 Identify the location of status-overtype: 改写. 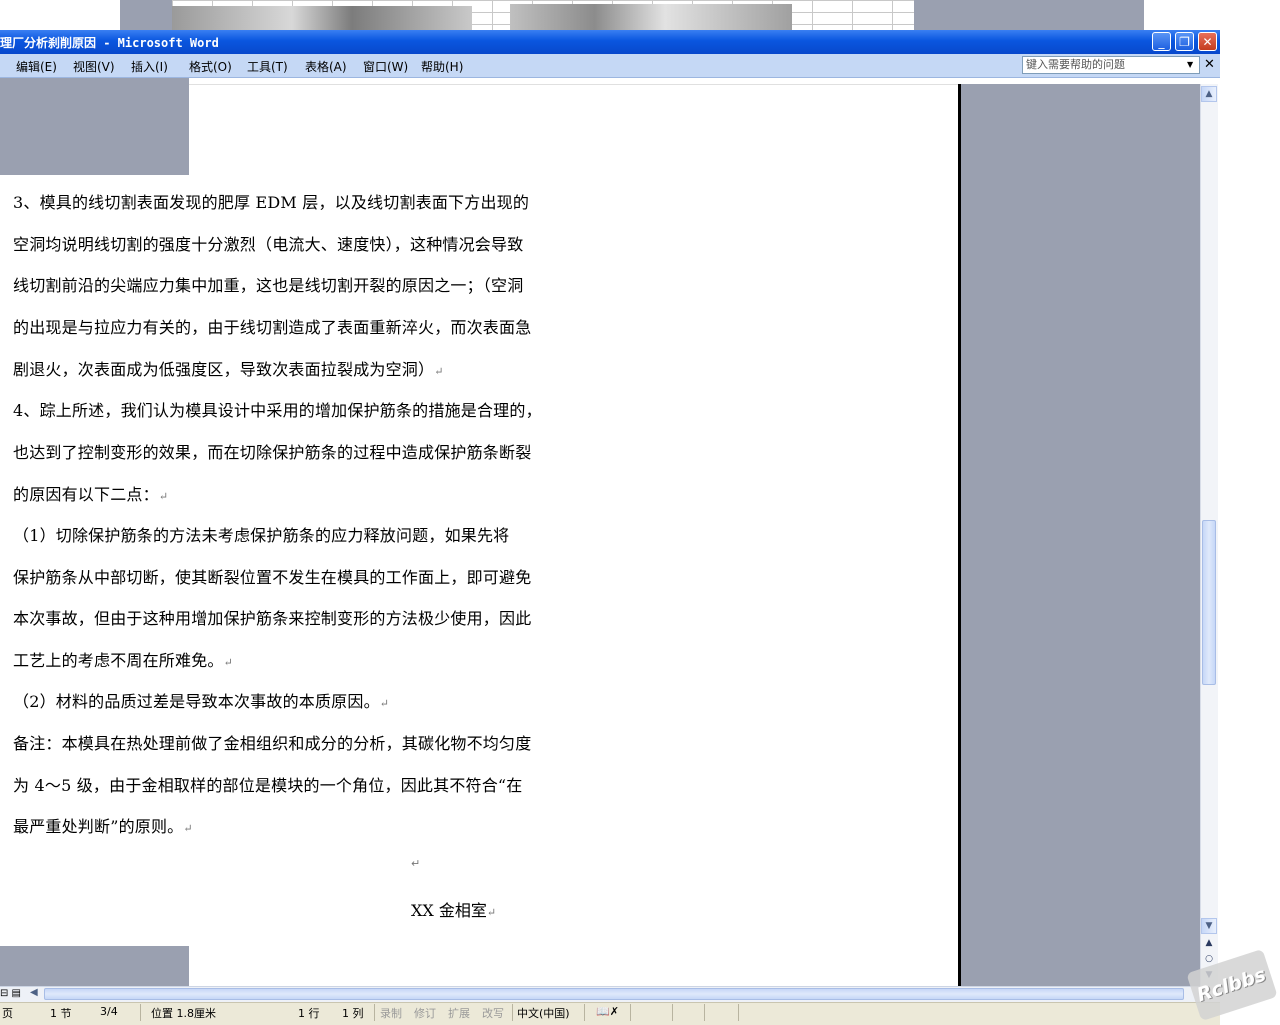
(493, 1013).